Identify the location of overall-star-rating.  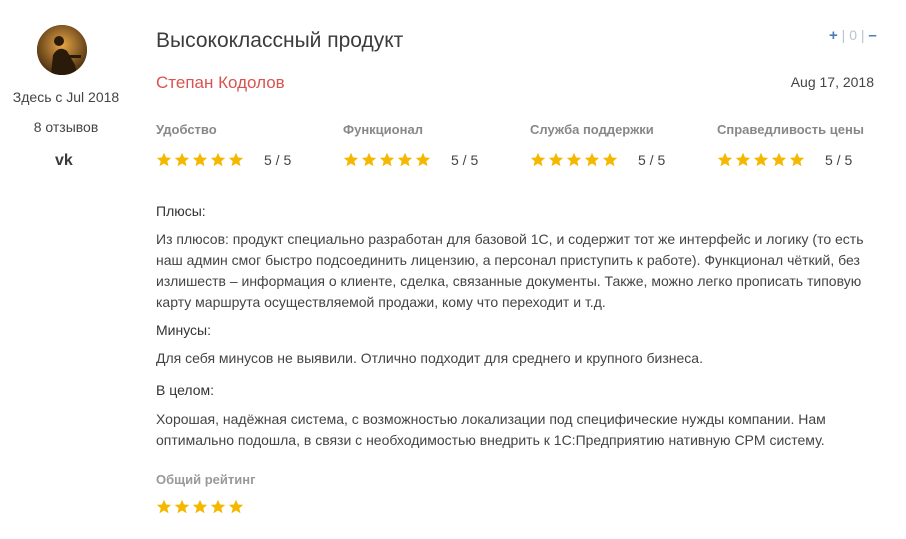
(200, 507).